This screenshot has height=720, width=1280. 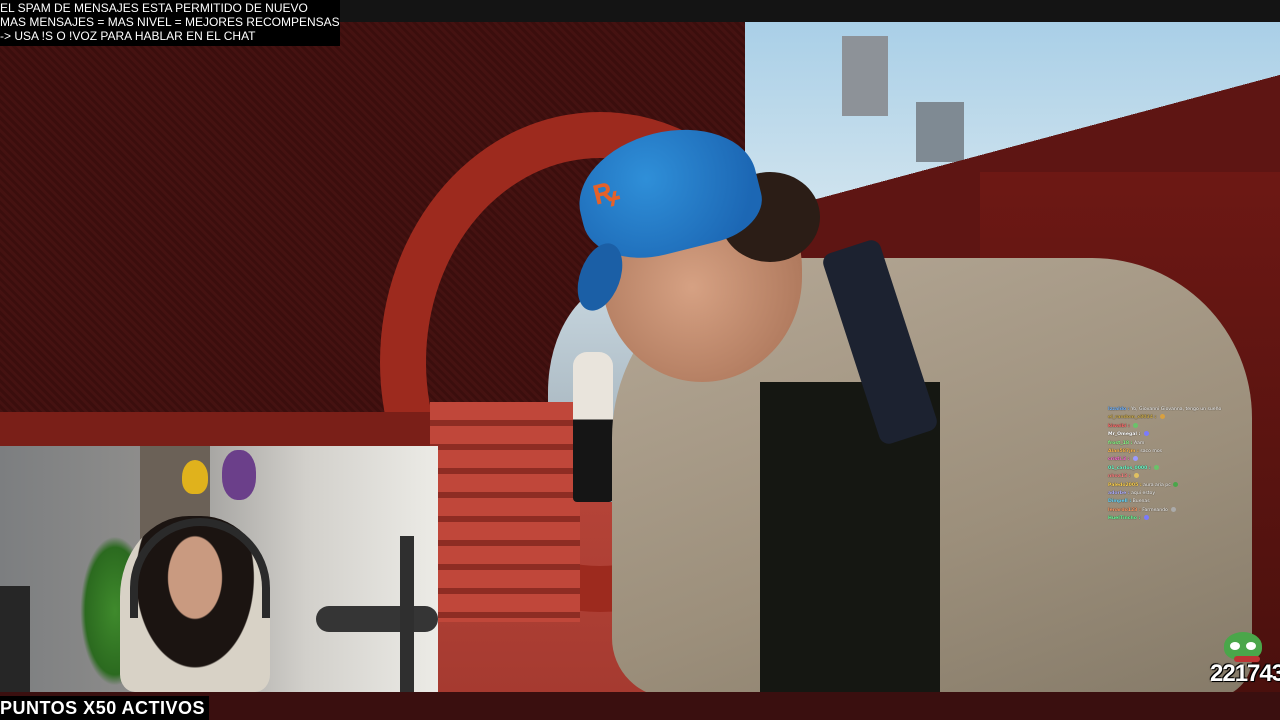 What do you see at coordinates (505, 512) in the screenshot?
I see `red-stairs` at bounding box center [505, 512].